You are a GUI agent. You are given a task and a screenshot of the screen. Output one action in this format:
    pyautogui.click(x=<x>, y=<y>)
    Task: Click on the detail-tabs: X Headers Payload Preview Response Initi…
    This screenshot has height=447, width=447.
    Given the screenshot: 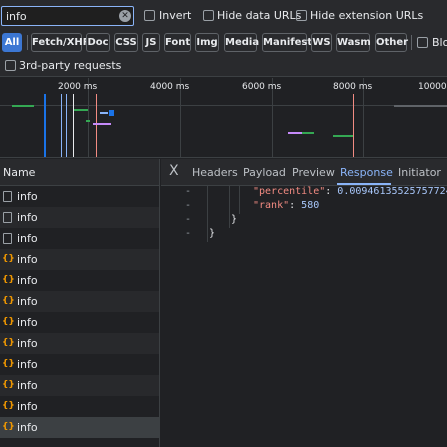 What is the action you would take?
    pyautogui.click(x=304, y=172)
    